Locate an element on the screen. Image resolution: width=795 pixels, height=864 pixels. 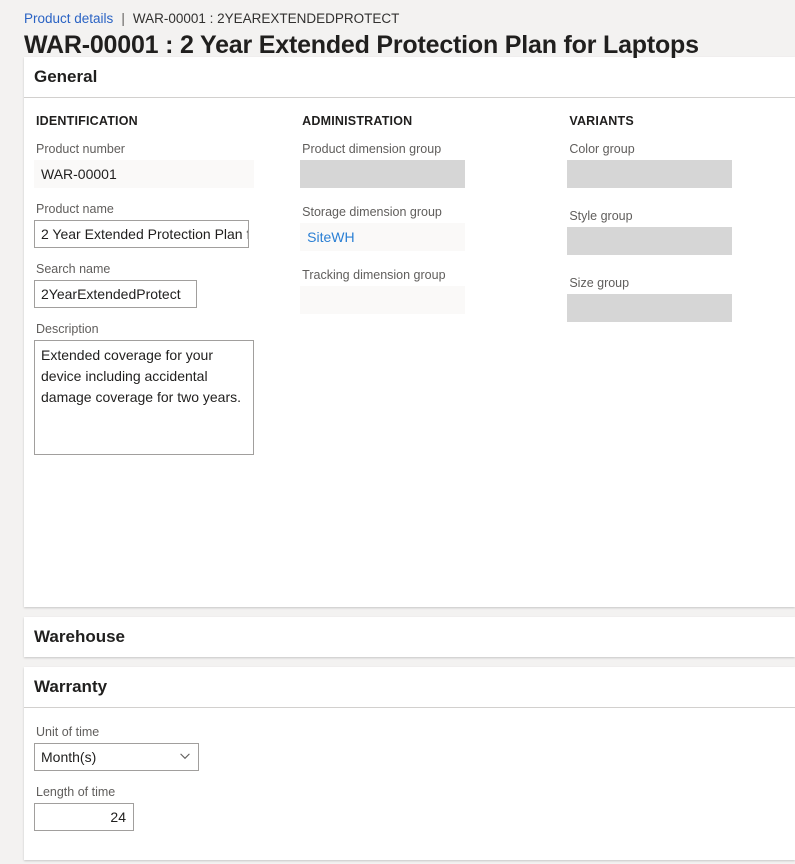
field-tracking-dimension-group: Tracking dimension group is located at coordinates (433, 290).